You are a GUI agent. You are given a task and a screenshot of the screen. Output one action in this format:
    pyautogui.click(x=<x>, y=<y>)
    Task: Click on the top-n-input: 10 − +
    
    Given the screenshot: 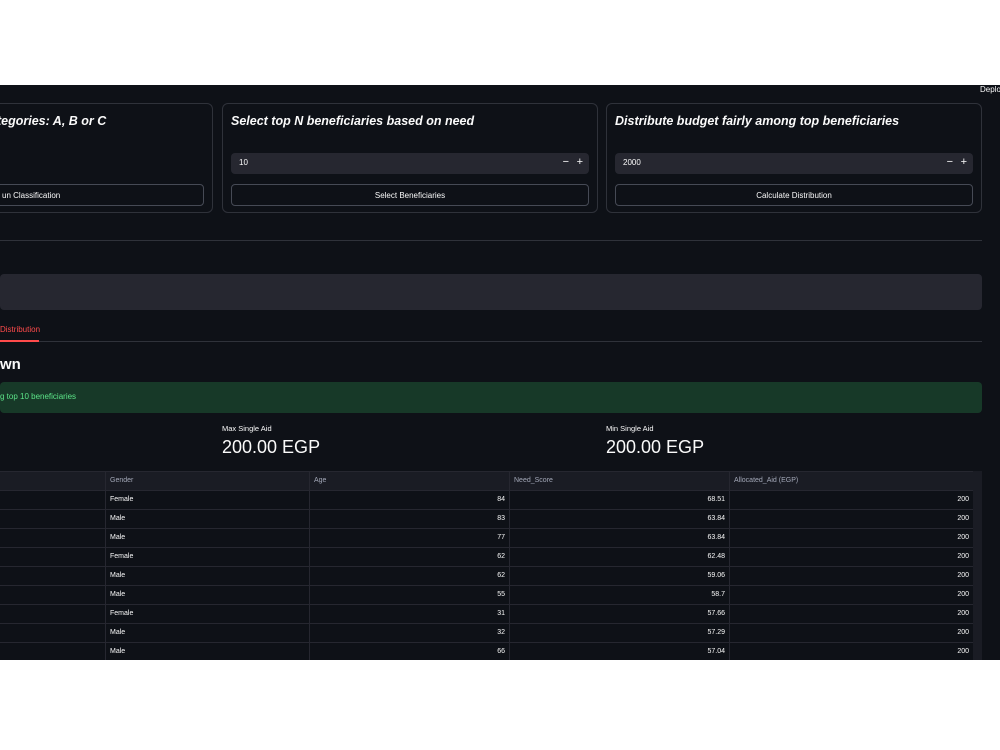 What is the action you would take?
    pyautogui.click(x=410, y=163)
    